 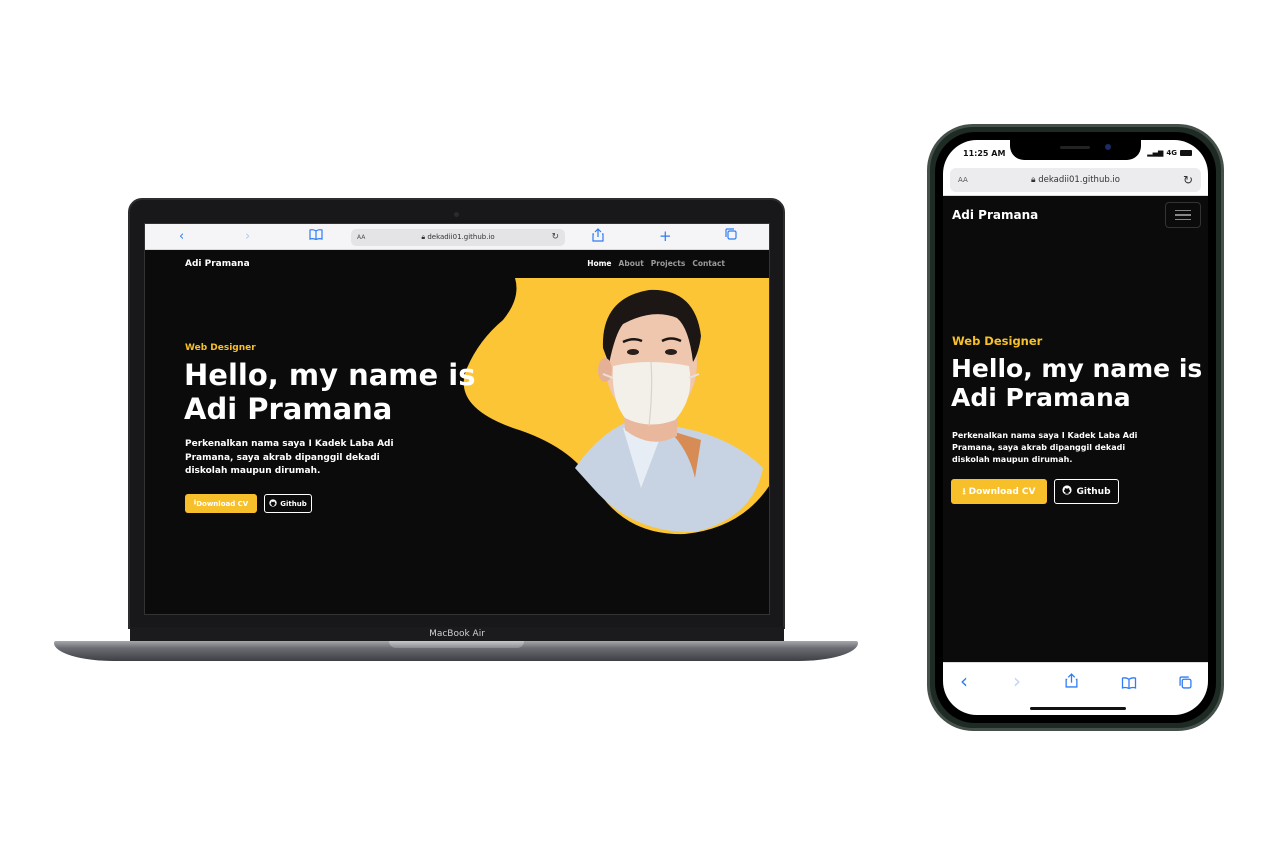 I want to click on hamburger-menu-button, so click(x=1183, y=215).